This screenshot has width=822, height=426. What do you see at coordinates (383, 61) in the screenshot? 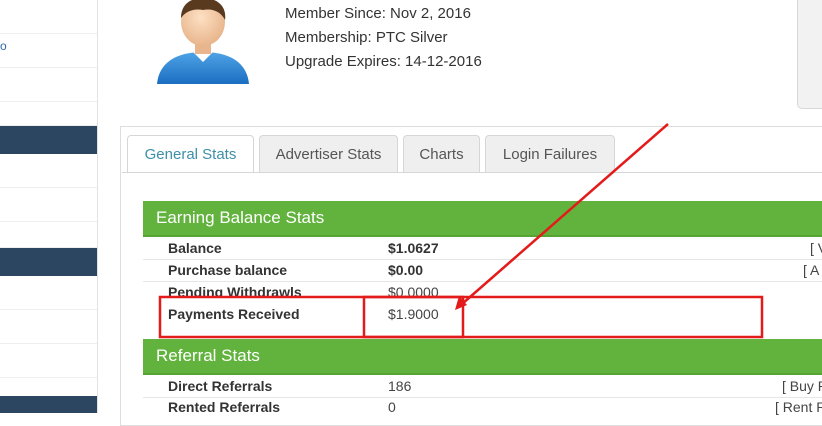
I see `upgrade-expires: Upgrade Expires: 14-12-2016` at bounding box center [383, 61].